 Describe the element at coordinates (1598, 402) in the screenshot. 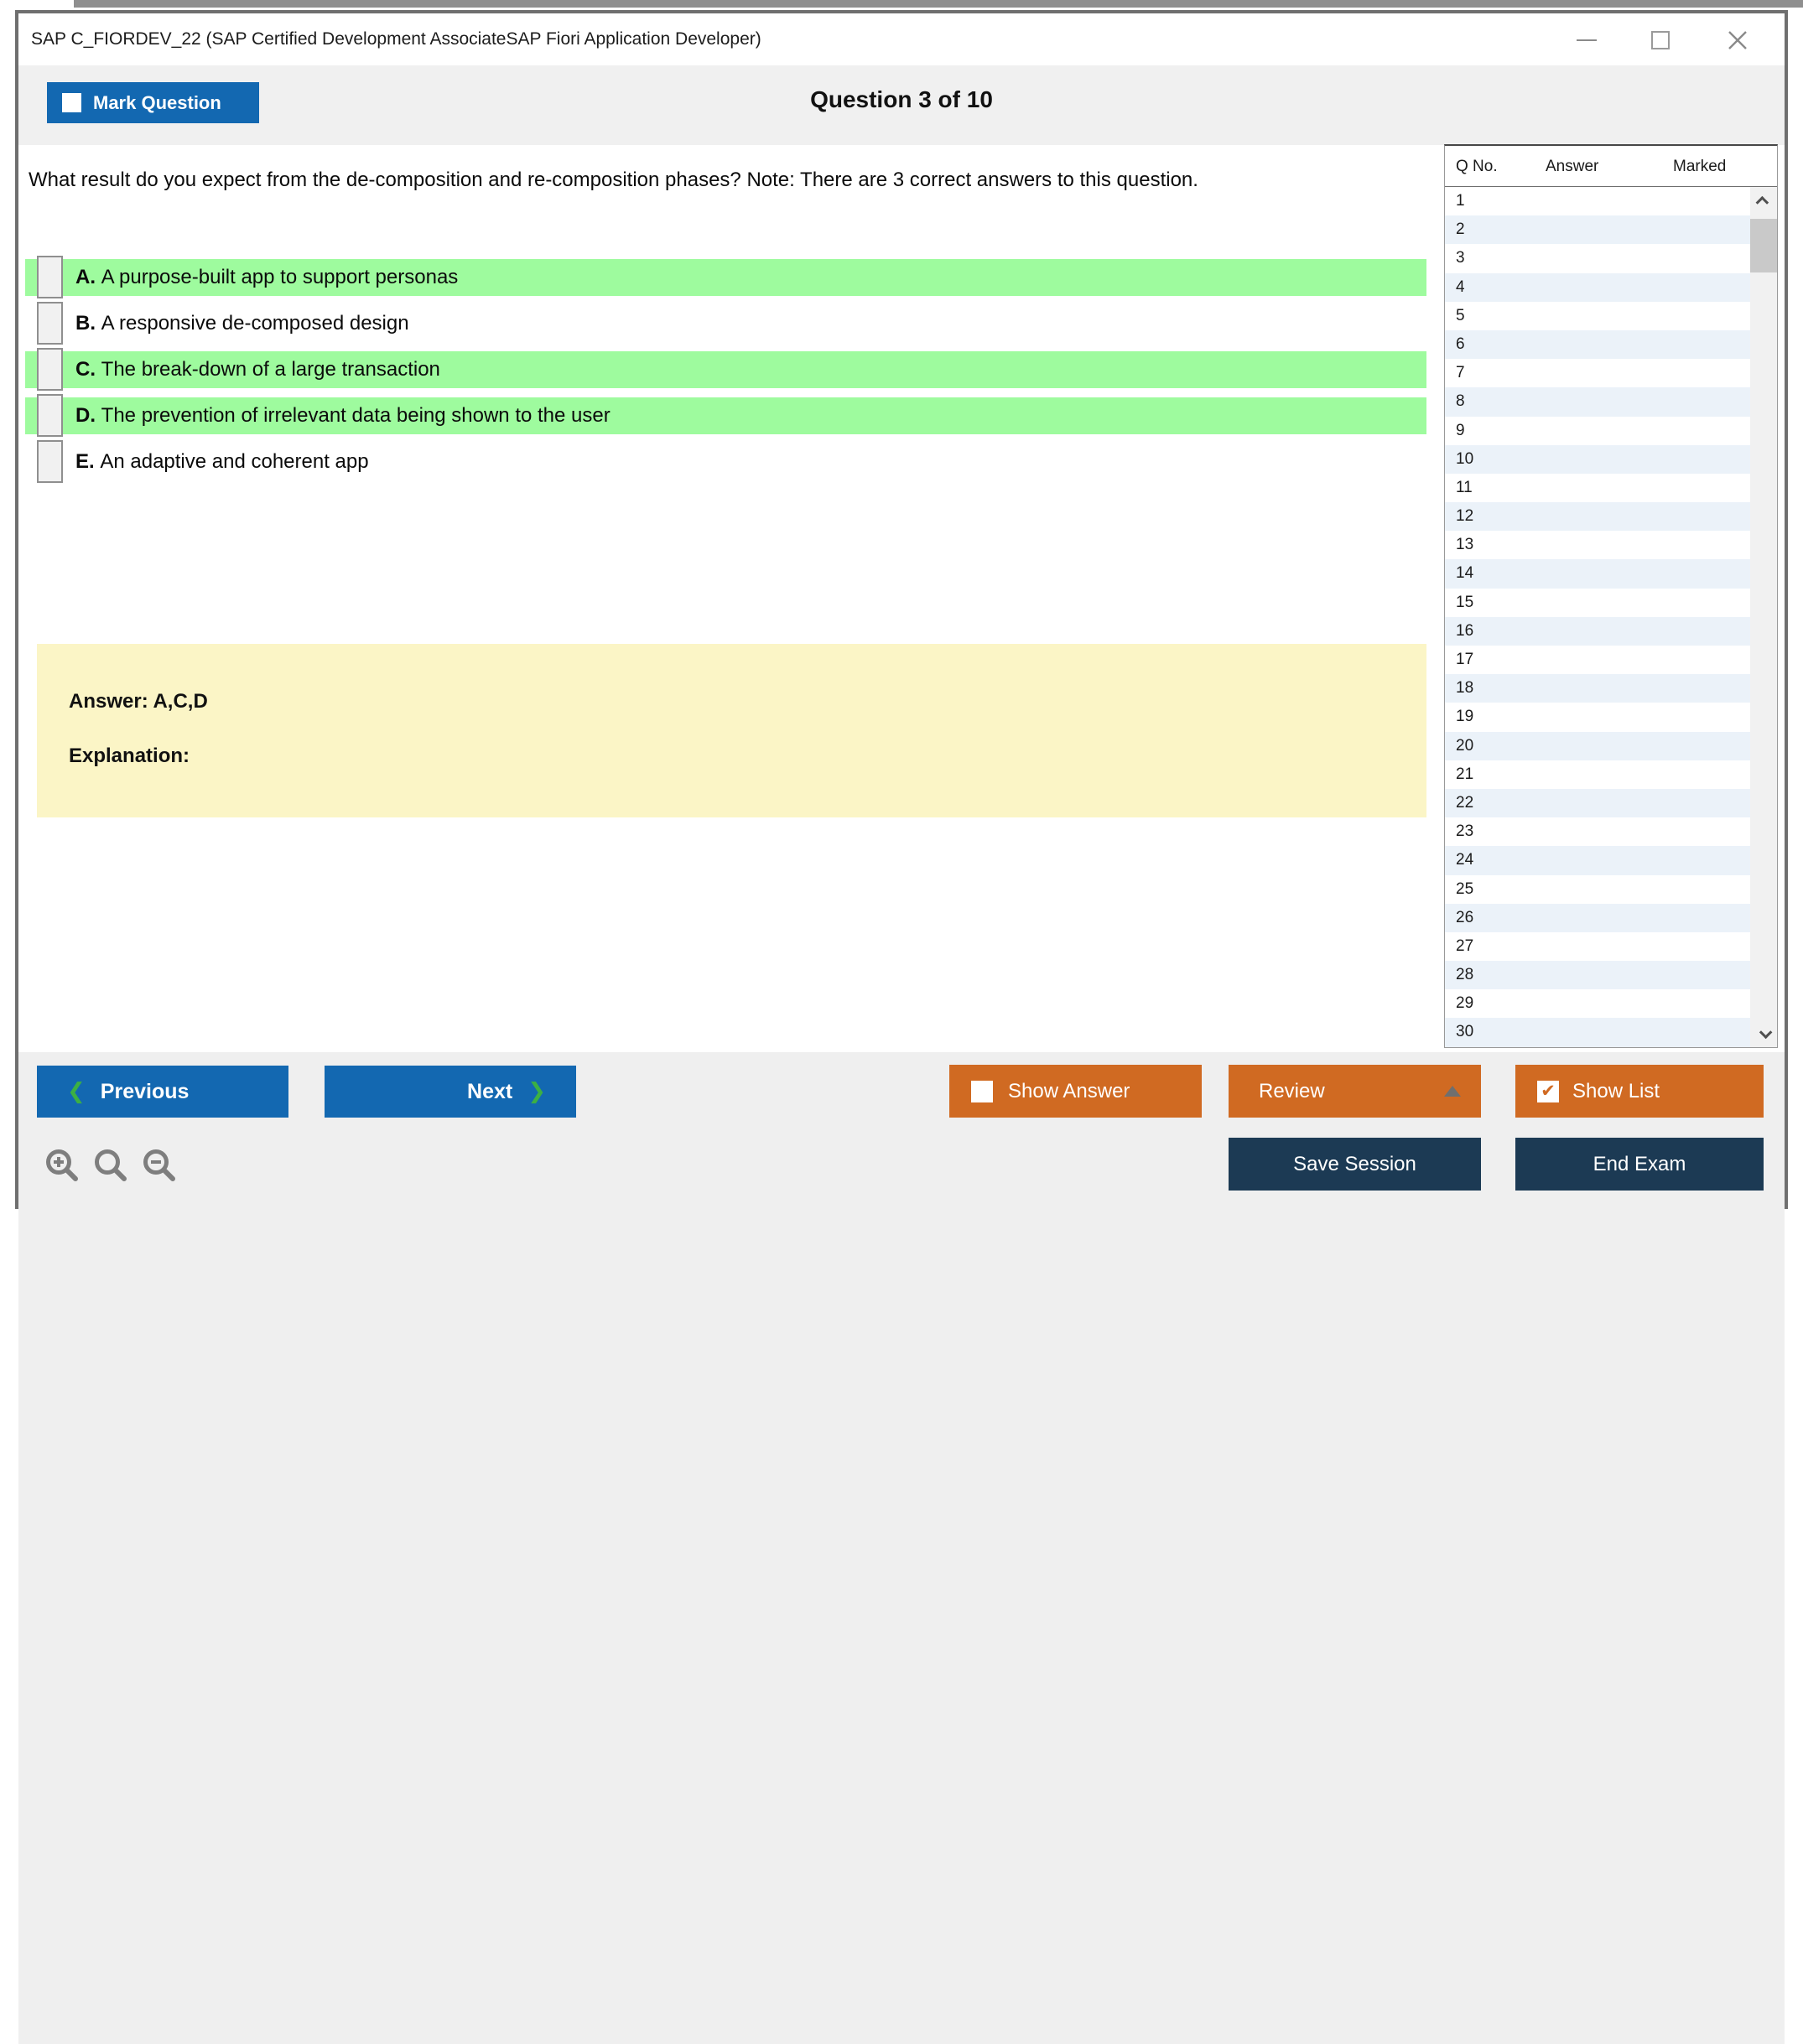

I see `question-list-row: 8` at that location.